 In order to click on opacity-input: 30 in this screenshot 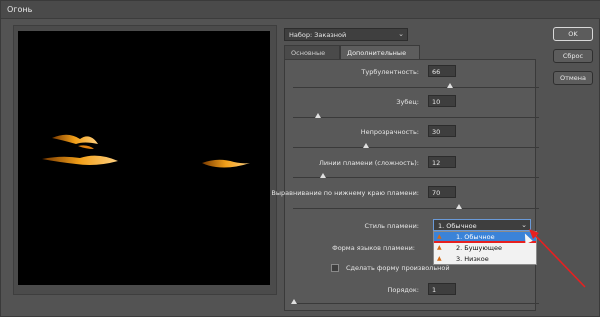, I will do `click(442, 131)`.